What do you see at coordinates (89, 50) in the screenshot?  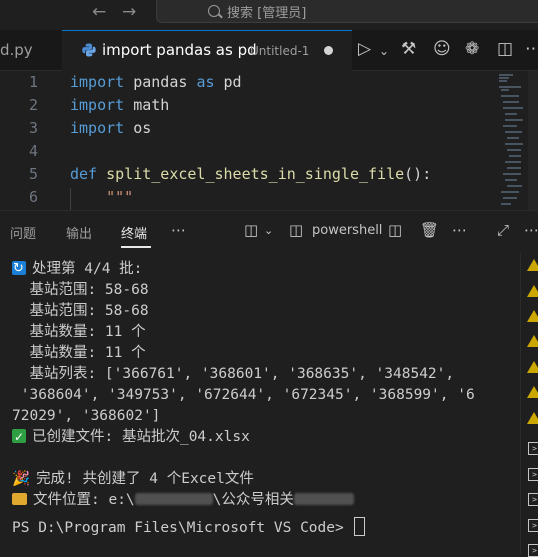 I see `python-icon` at bounding box center [89, 50].